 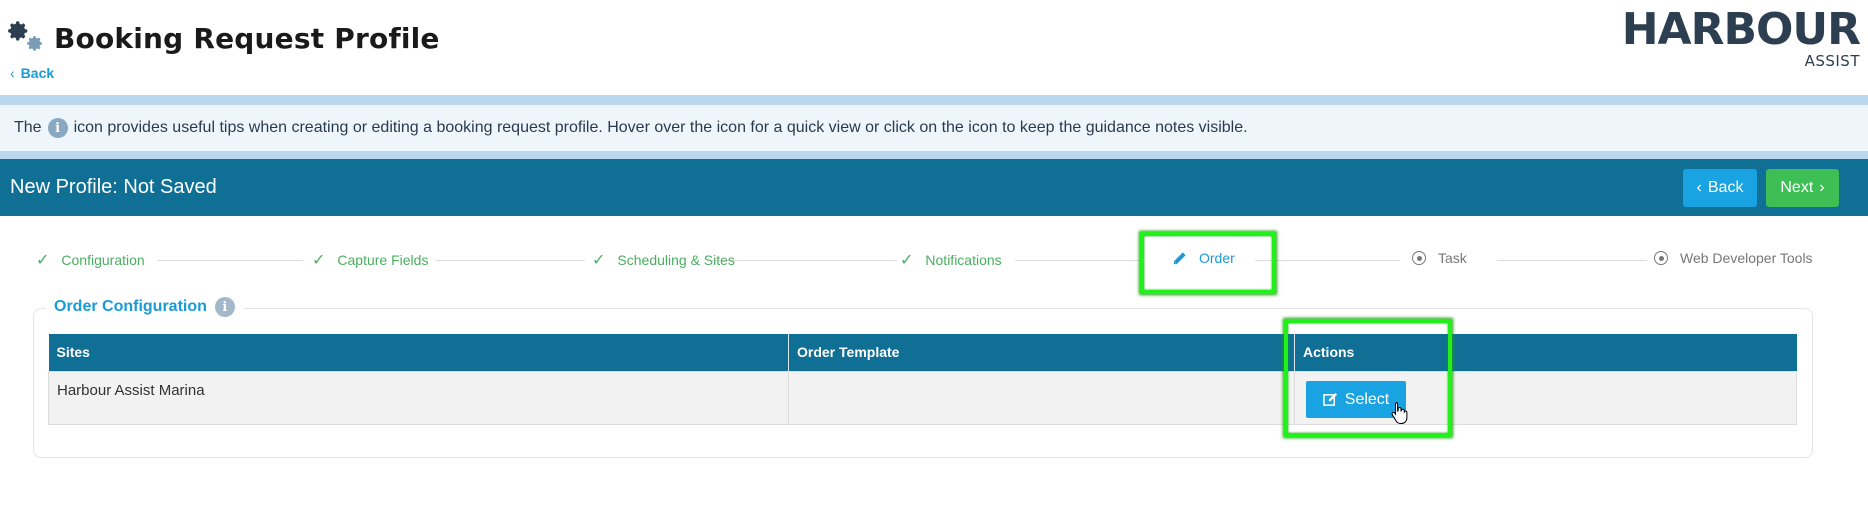 What do you see at coordinates (934, 100) in the screenshot?
I see `info-band-top` at bounding box center [934, 100].